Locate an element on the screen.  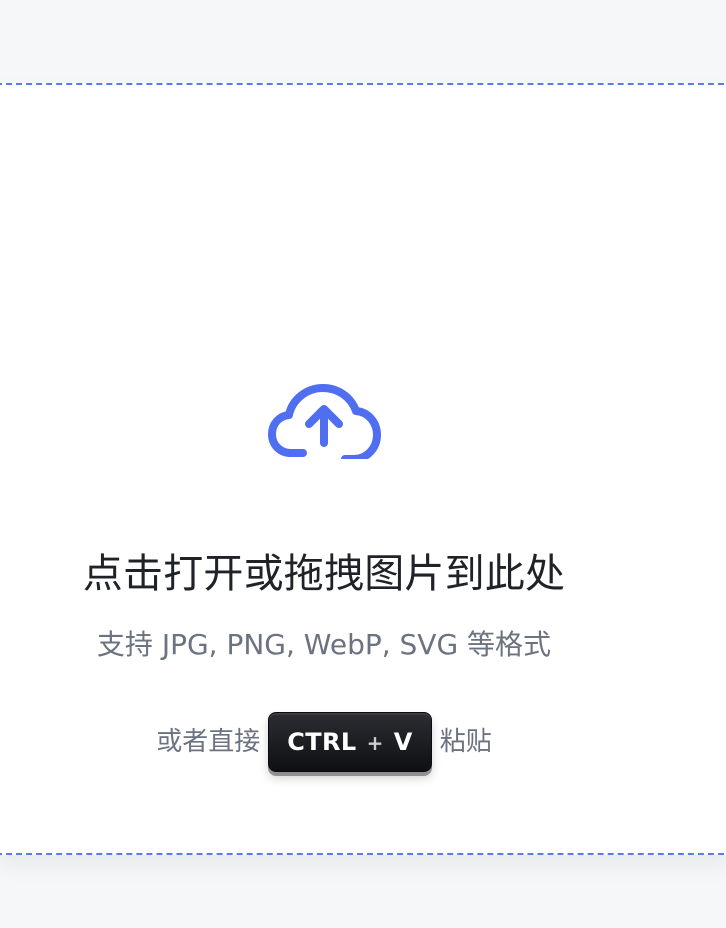
ctrl-key-label: CTRL is located at coordinates (322, 742).